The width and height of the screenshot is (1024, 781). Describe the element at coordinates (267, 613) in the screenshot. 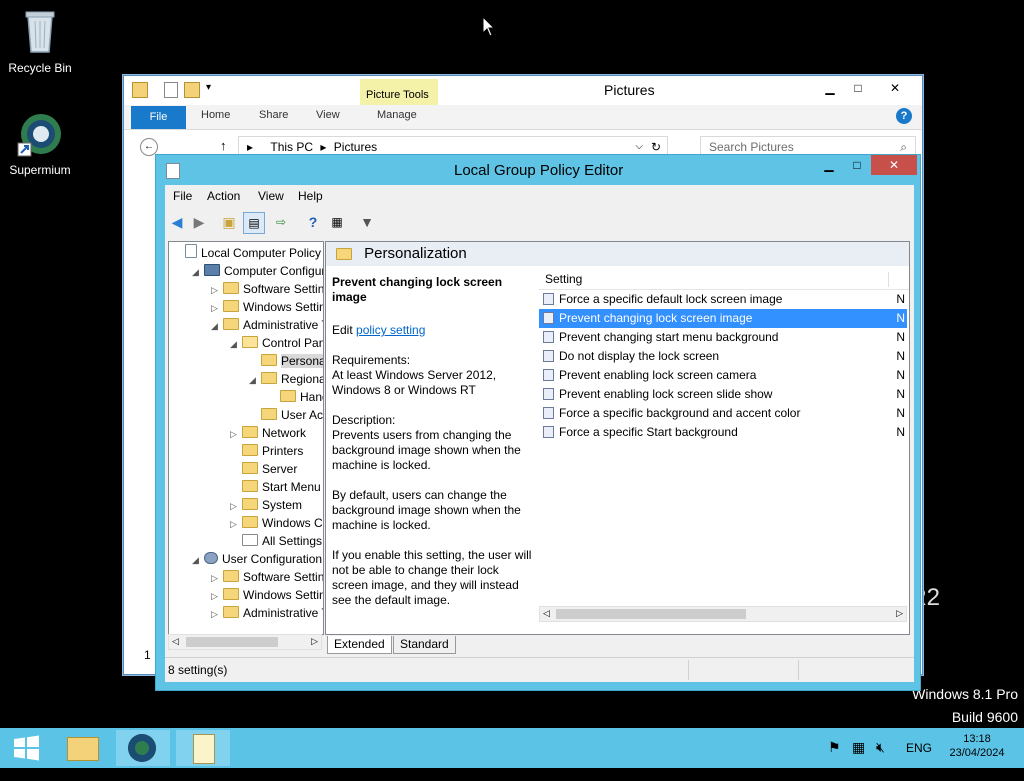

I see `tree-node: ▷ Administrative Te` at that location.